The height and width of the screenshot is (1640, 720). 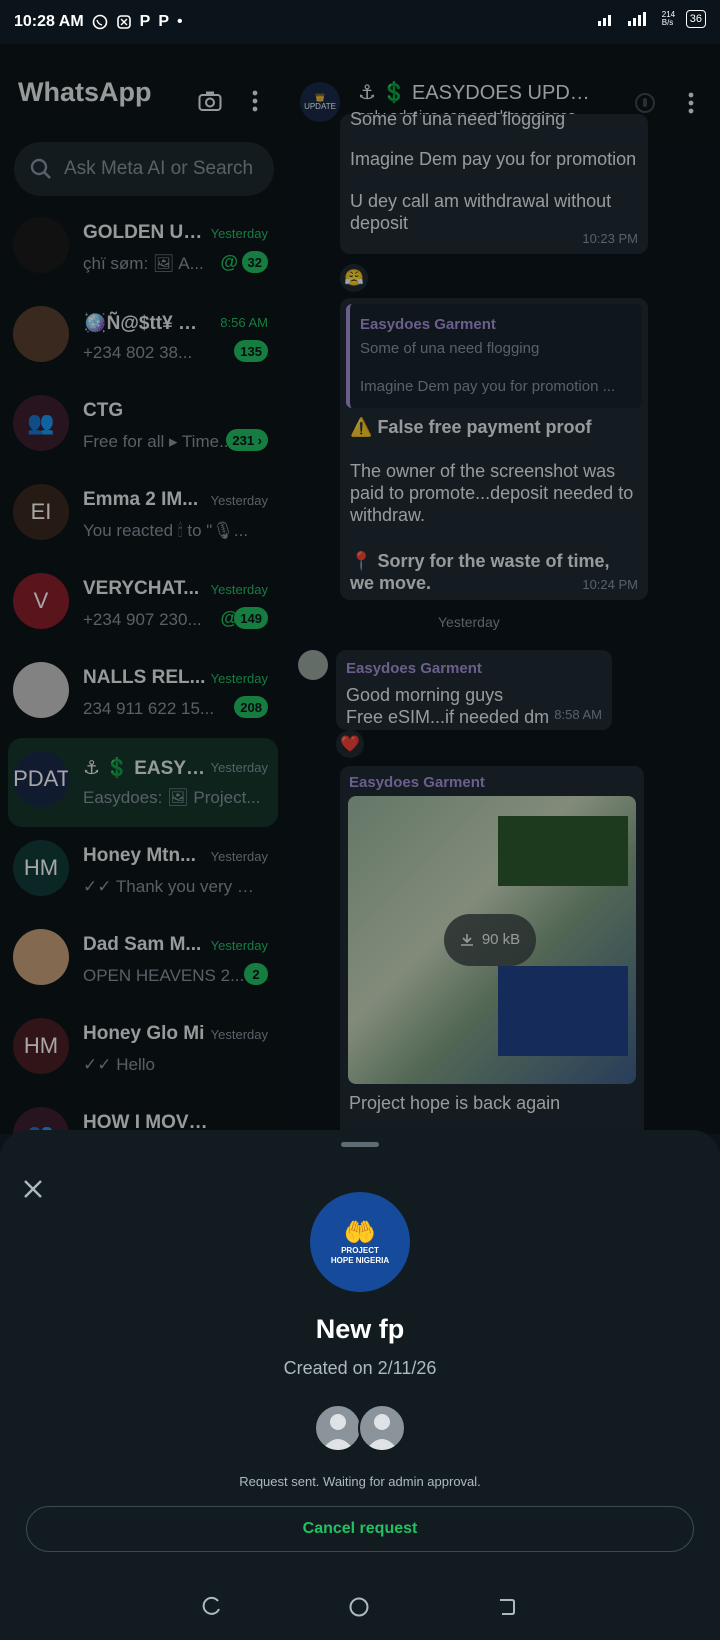 I want to click on chat-avatar: EI, so click(x=41, y=512).